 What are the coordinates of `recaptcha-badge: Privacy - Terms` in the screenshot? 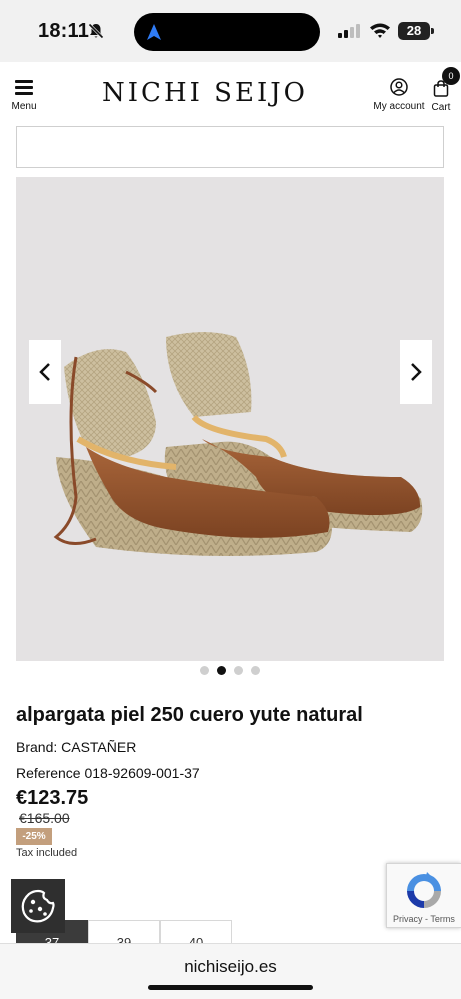 It's located at (423, 895).